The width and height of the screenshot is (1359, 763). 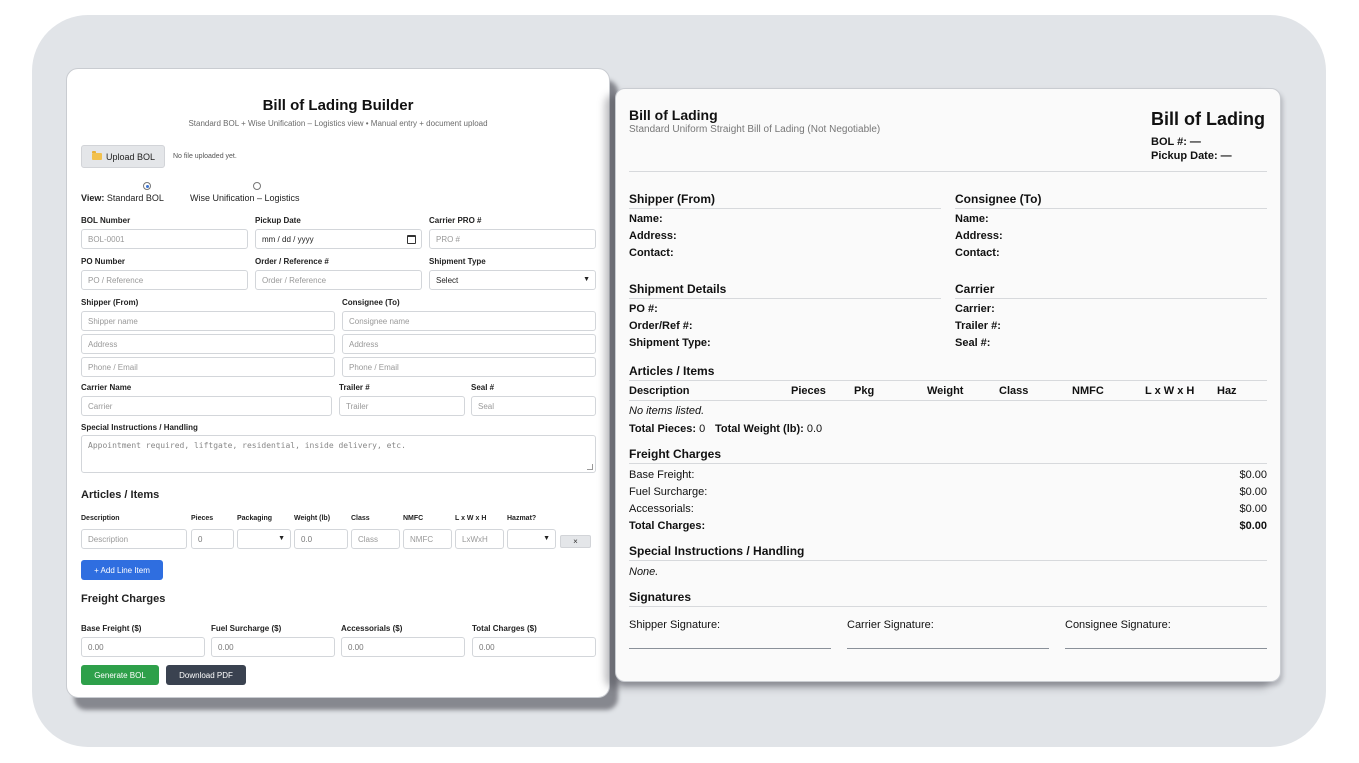 I want to click on carrier-pro-label: Carrier PRO #, so click(x=455, y=220).